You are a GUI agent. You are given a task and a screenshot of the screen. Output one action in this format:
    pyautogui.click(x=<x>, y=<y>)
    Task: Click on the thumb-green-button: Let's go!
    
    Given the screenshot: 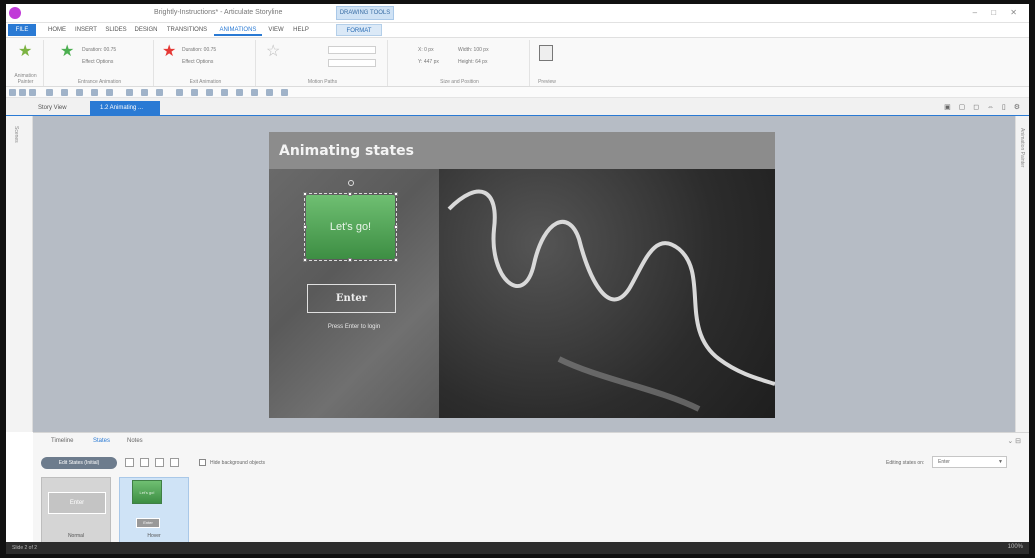 What is the action you would take?
    pyautogui.click(x=147, y=492)
    